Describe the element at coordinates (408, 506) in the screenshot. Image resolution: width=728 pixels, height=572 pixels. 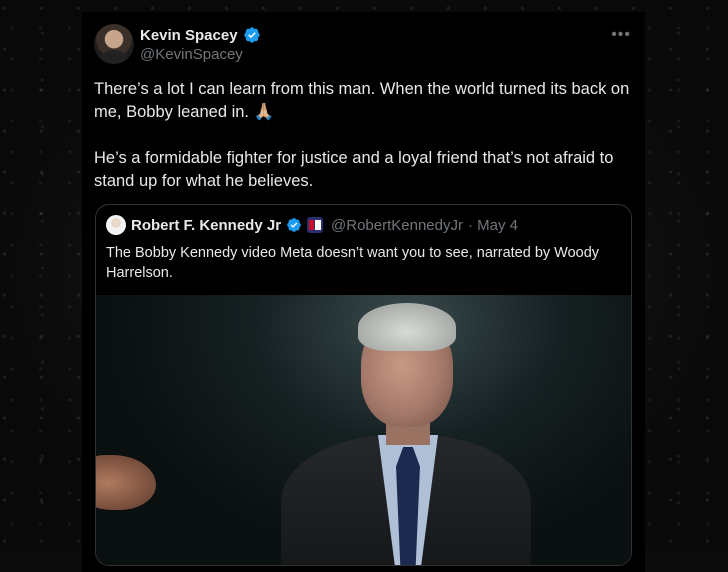
I see `tie-illustration` at that location.